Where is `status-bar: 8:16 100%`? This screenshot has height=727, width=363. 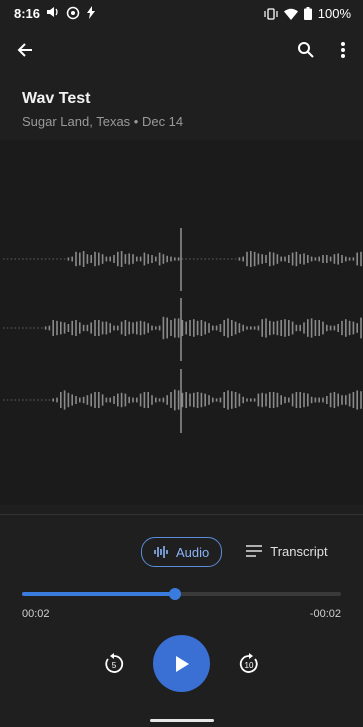 status-bar: 8:16 100% is located at coordinates (181, 13).